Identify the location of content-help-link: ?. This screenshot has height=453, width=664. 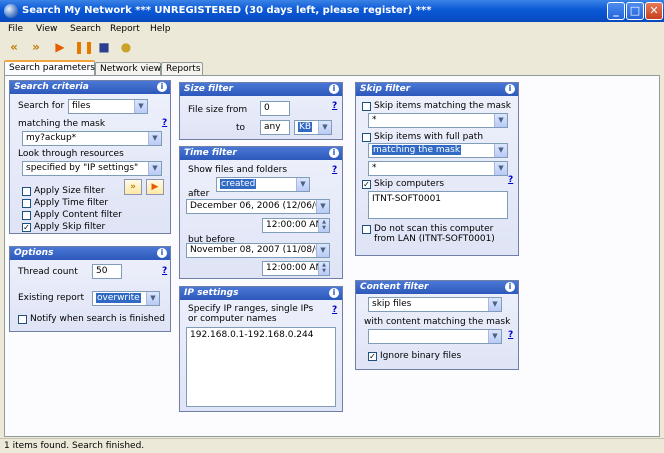
(510, 335).